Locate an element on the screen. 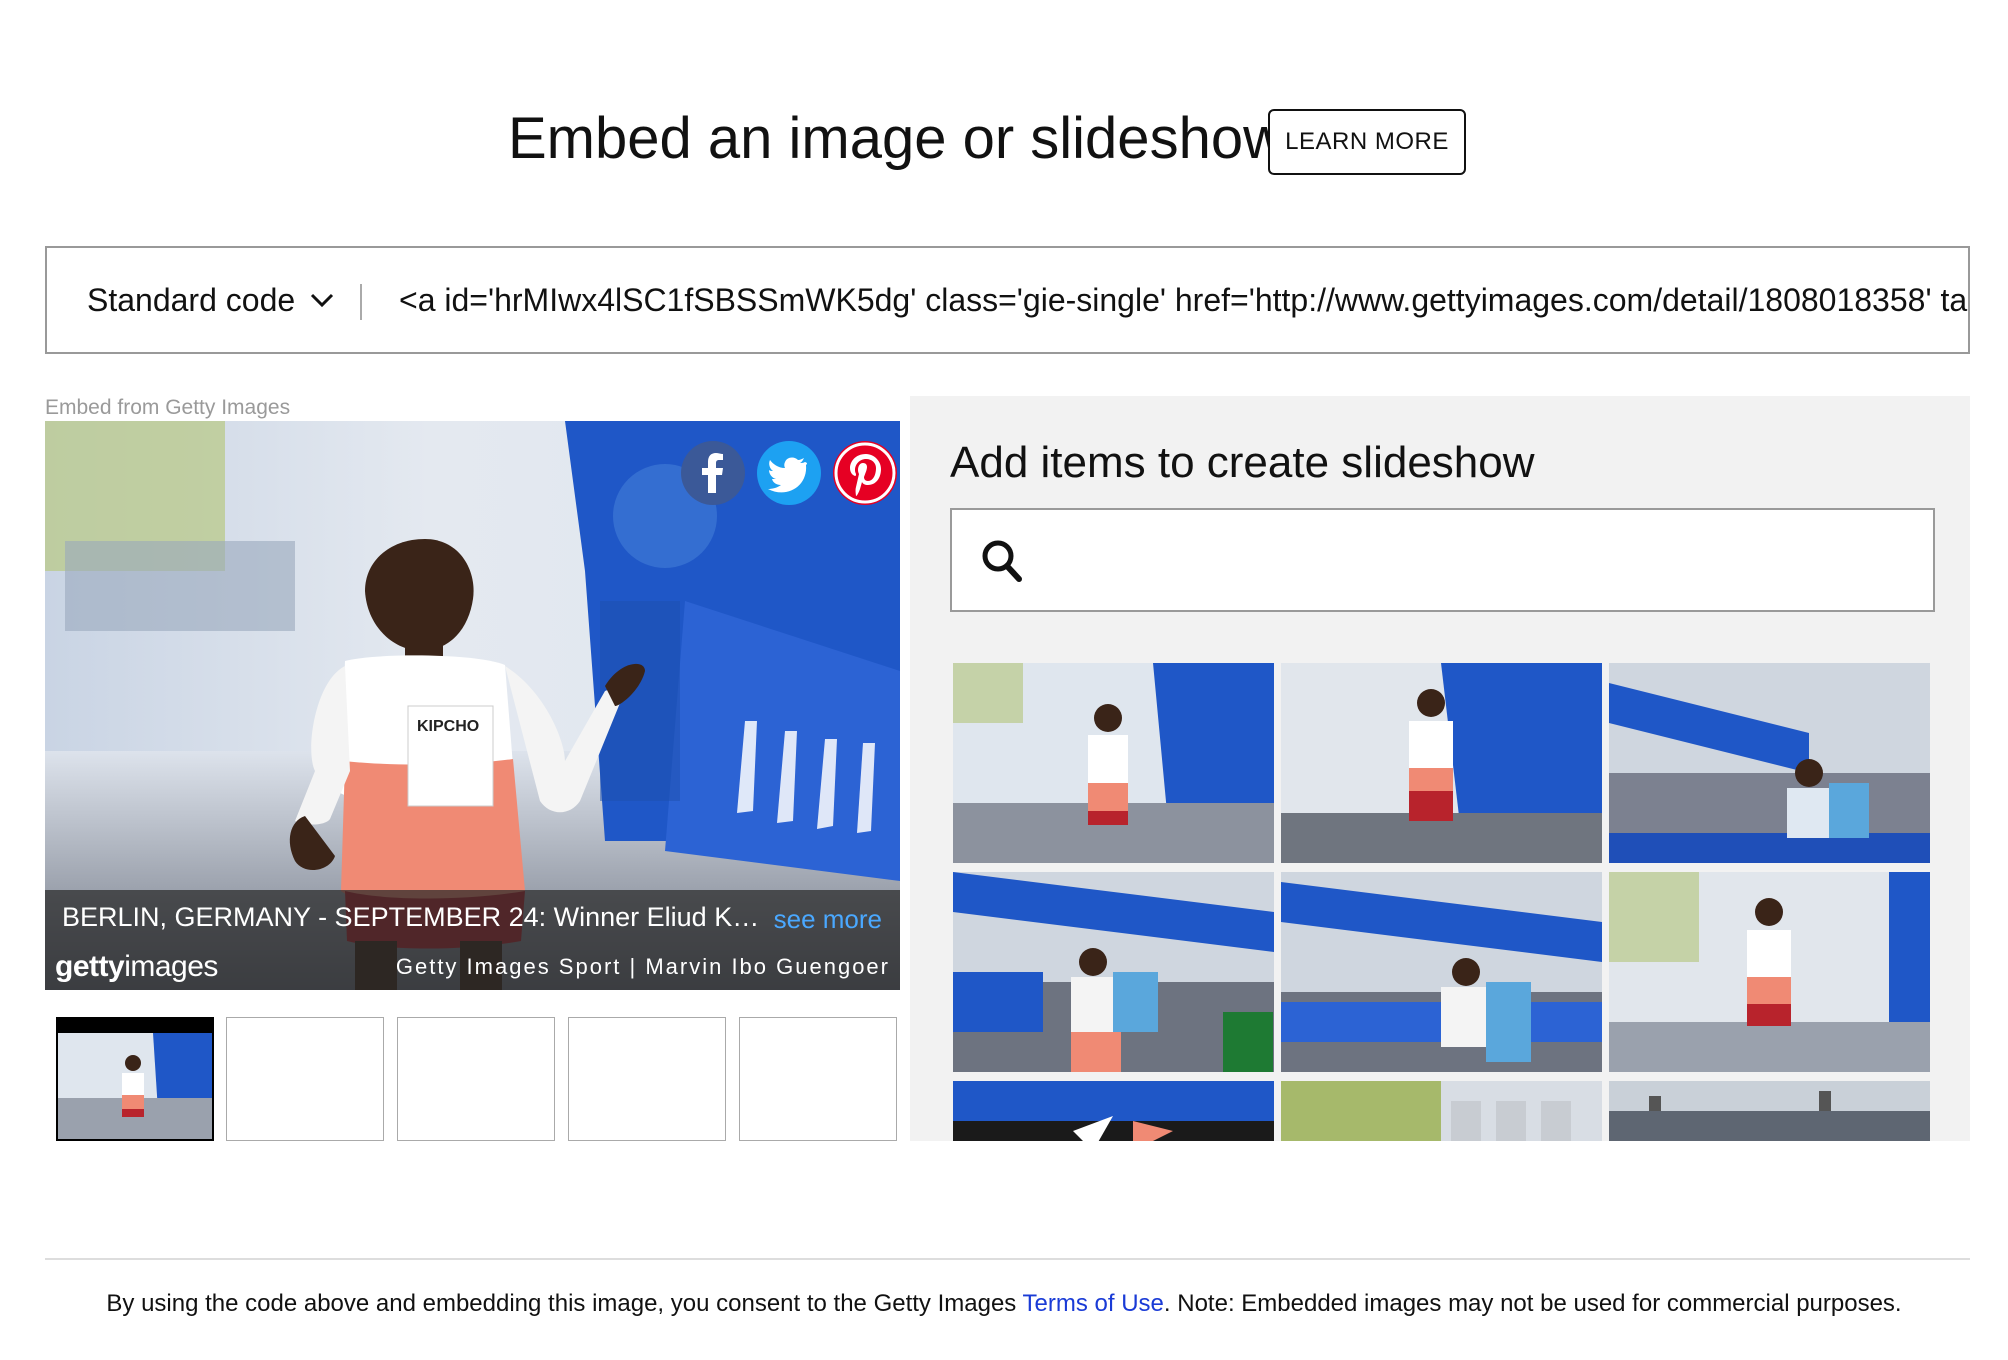 The height and width of the screenshot is (1360, 2008). pinterest-share-button is located at coordinates (865, 473).